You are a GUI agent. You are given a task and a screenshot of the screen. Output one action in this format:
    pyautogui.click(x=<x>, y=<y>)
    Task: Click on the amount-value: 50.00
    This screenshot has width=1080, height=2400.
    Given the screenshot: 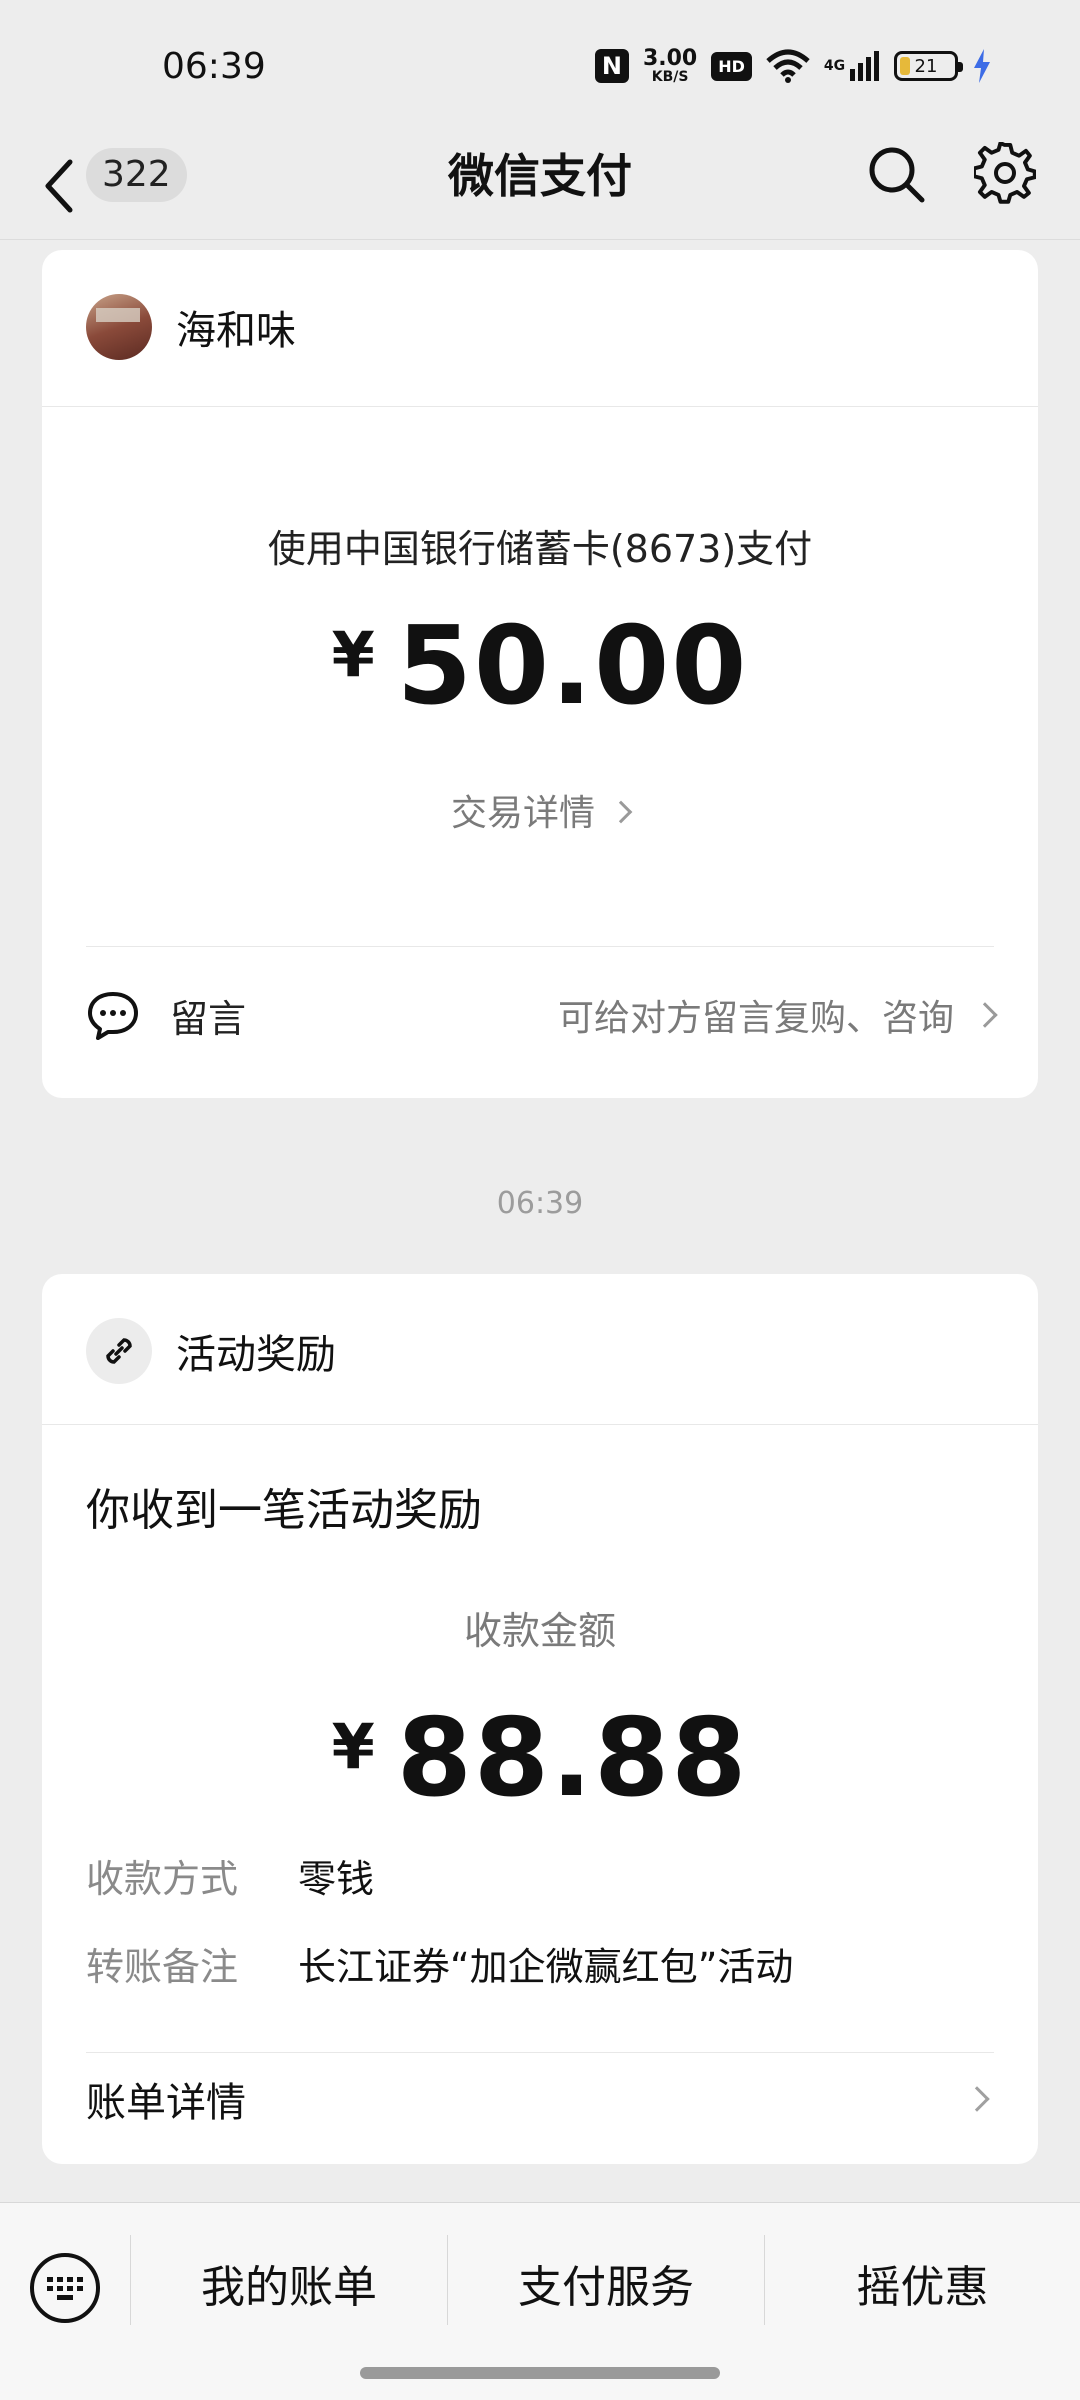 What is the action you would take?
    pyautogui.click(x=572, y=666)
    